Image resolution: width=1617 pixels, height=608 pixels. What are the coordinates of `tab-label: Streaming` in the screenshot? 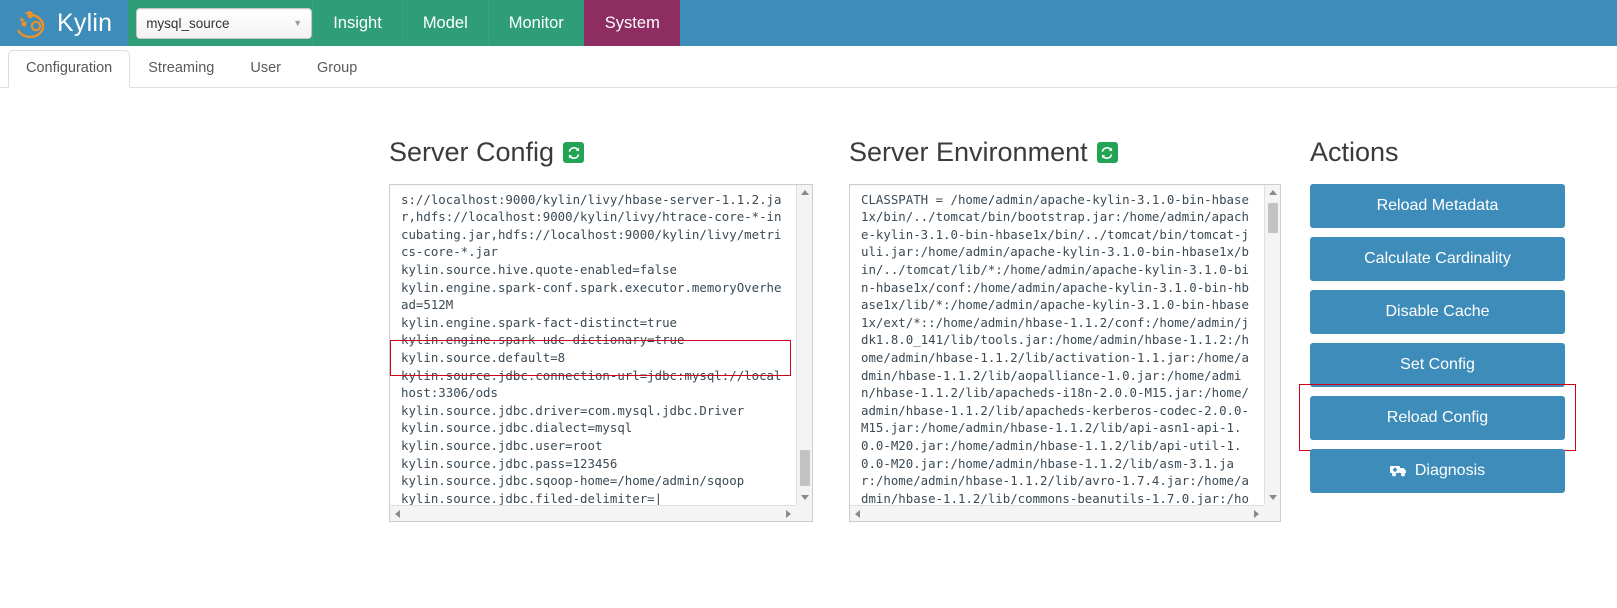 It's located at (181, 67).